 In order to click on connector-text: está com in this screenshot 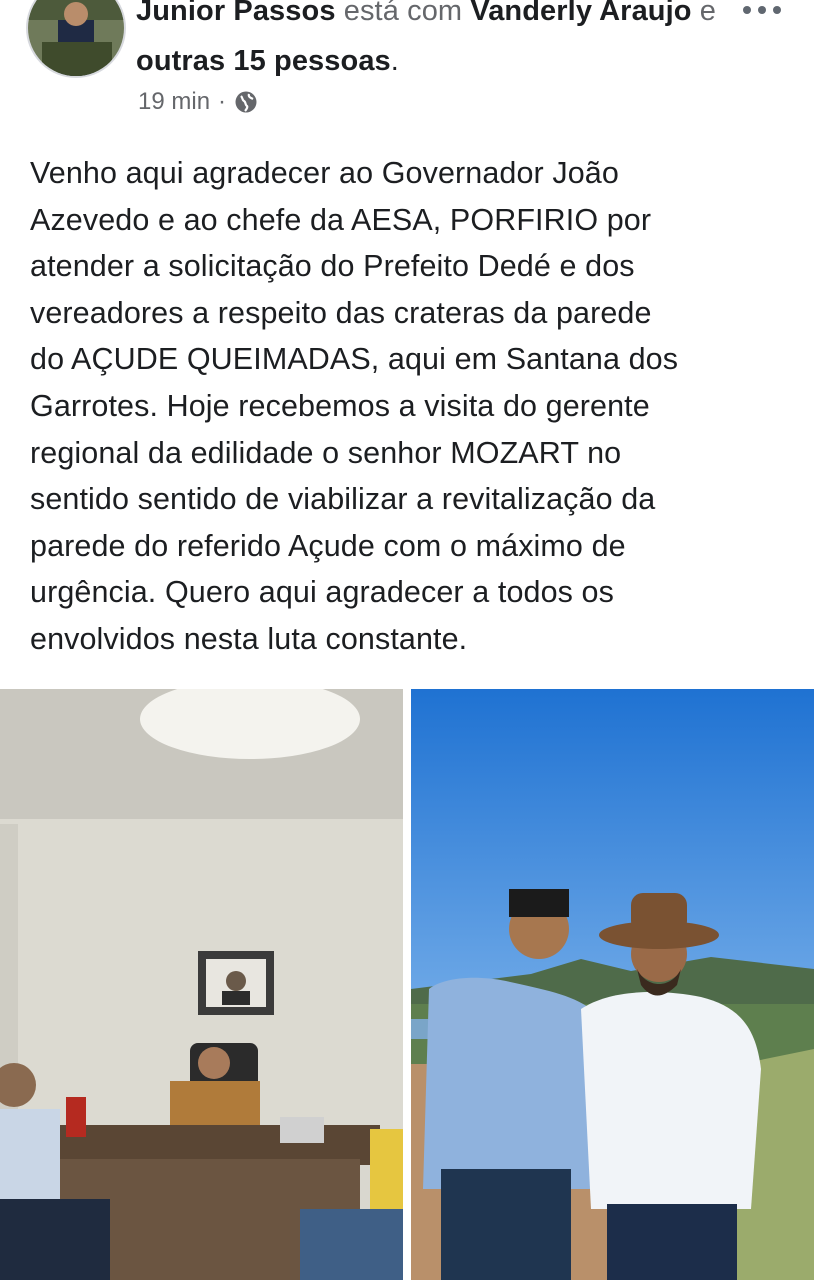, I will do `click(403, 13)`.